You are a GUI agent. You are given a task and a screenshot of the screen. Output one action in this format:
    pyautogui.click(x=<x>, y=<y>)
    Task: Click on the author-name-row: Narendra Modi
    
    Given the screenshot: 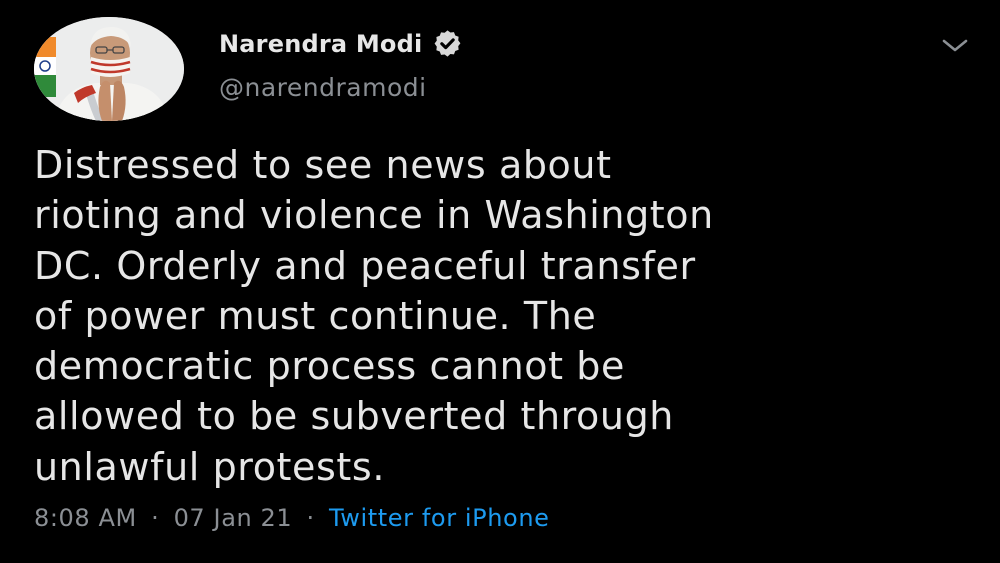 What is the action you would take?
    pyautogui.click(x=341, y=43)
    